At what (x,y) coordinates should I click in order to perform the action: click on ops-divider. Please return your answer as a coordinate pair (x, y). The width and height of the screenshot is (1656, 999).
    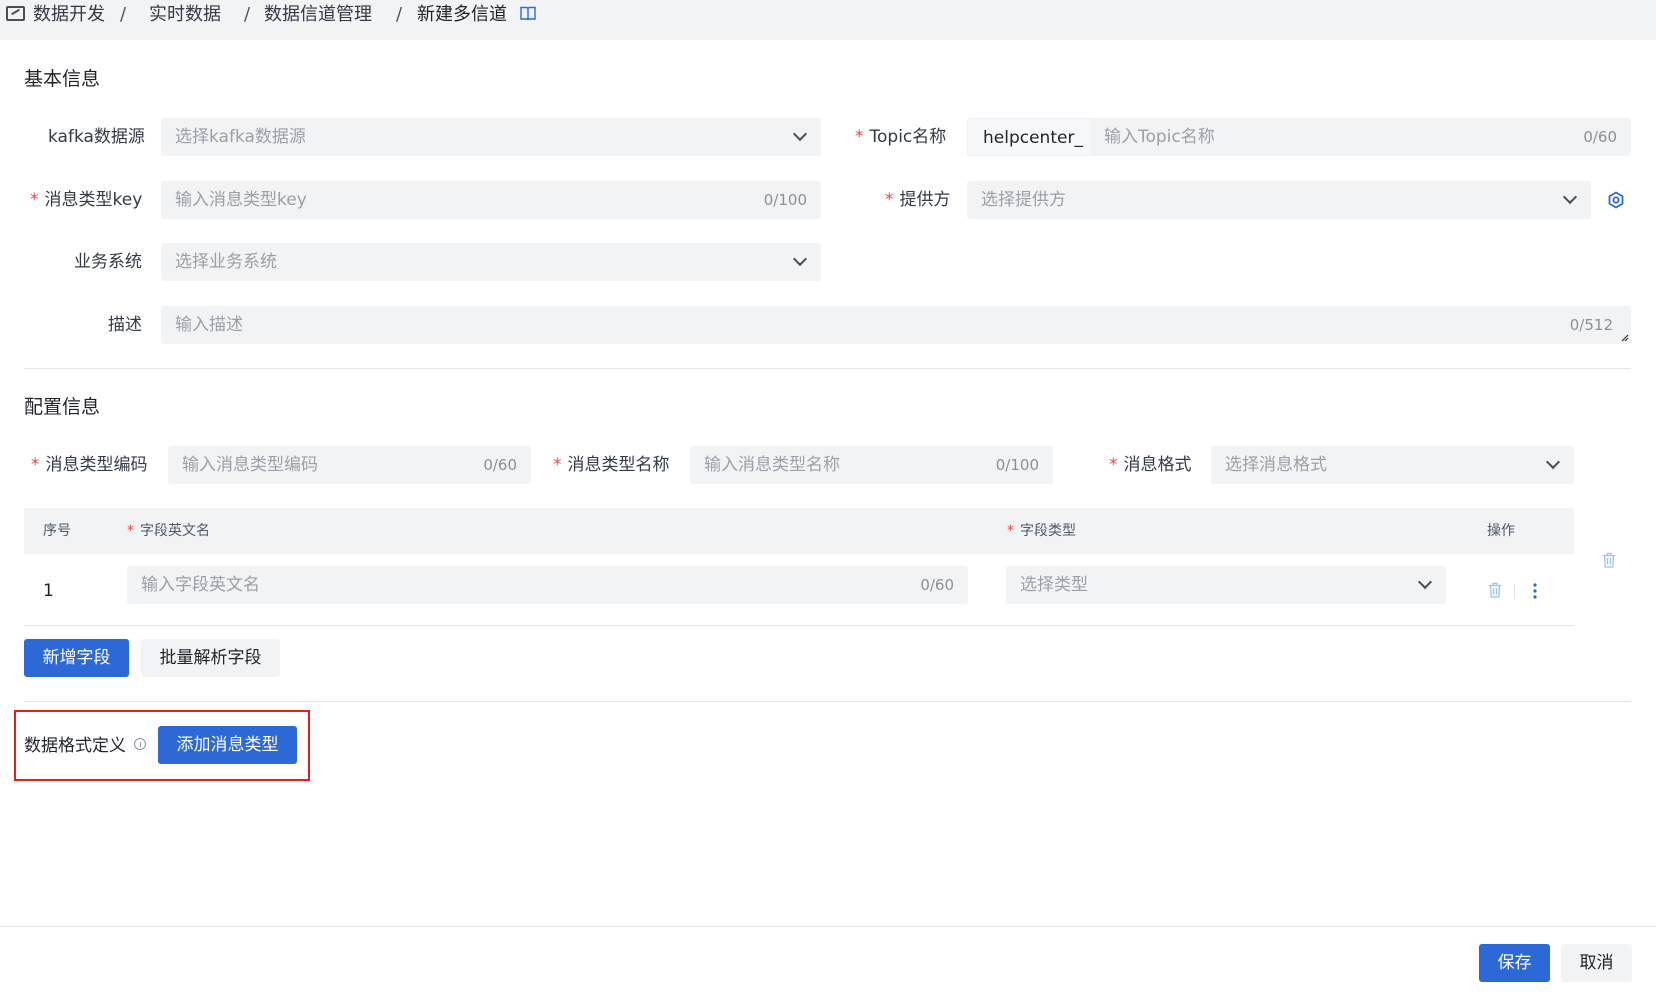
    Looking at the image, I should click on (1514, 591).